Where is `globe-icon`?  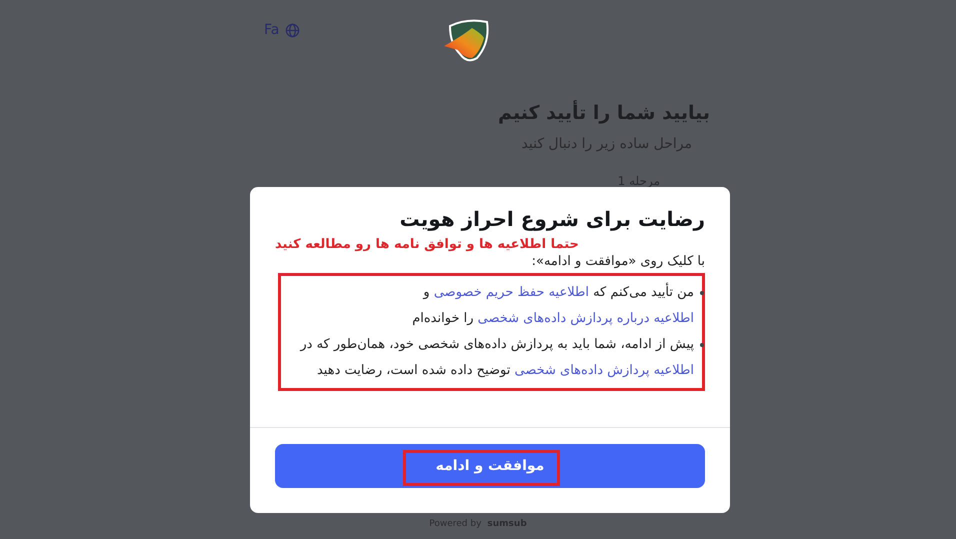
globe-icon is located at coordinates (292, 30).